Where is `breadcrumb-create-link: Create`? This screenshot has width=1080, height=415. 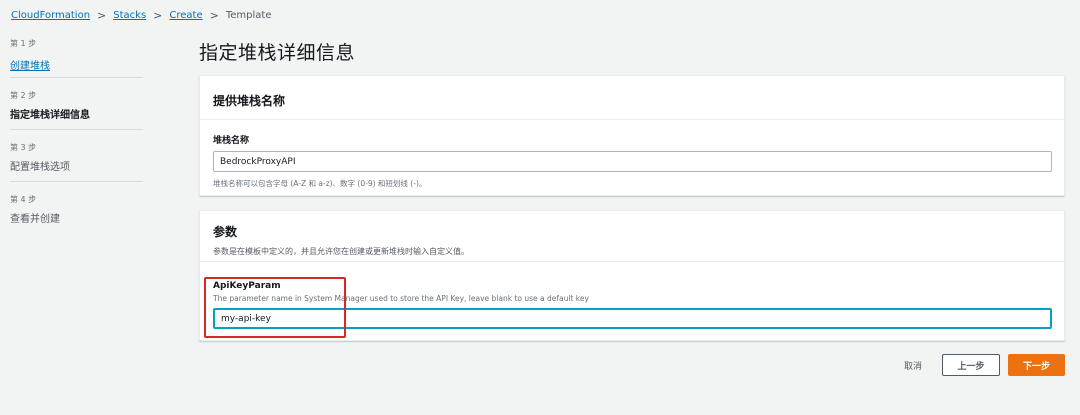 breadcrumb-create-link: Create is located at coordinates (185, 15).